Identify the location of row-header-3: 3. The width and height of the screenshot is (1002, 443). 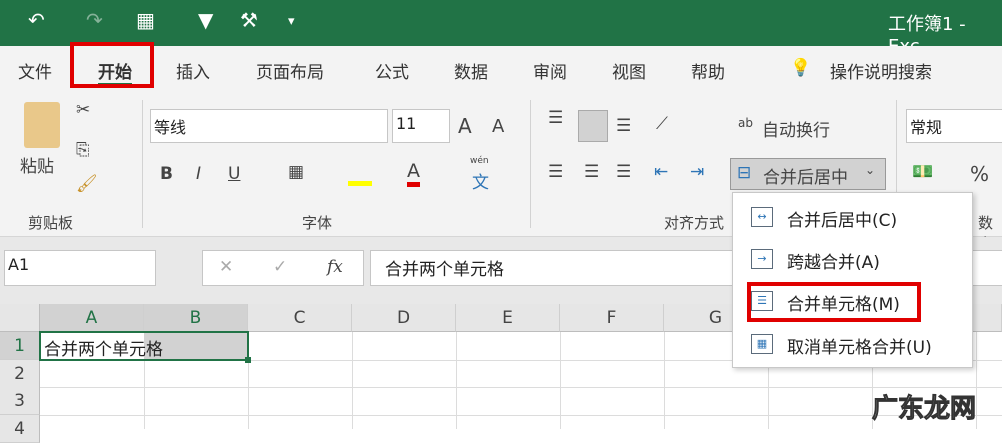
(20, 401).